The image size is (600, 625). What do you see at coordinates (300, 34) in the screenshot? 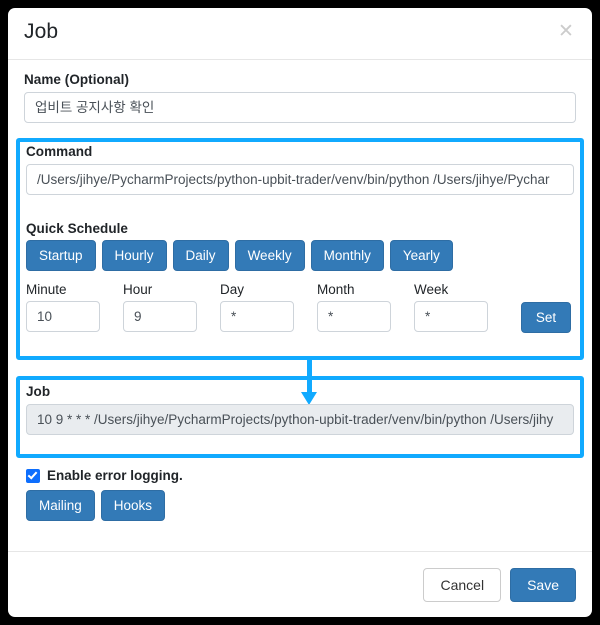
I see `modal-header: Job ✕` at bounding box center [300, 34].